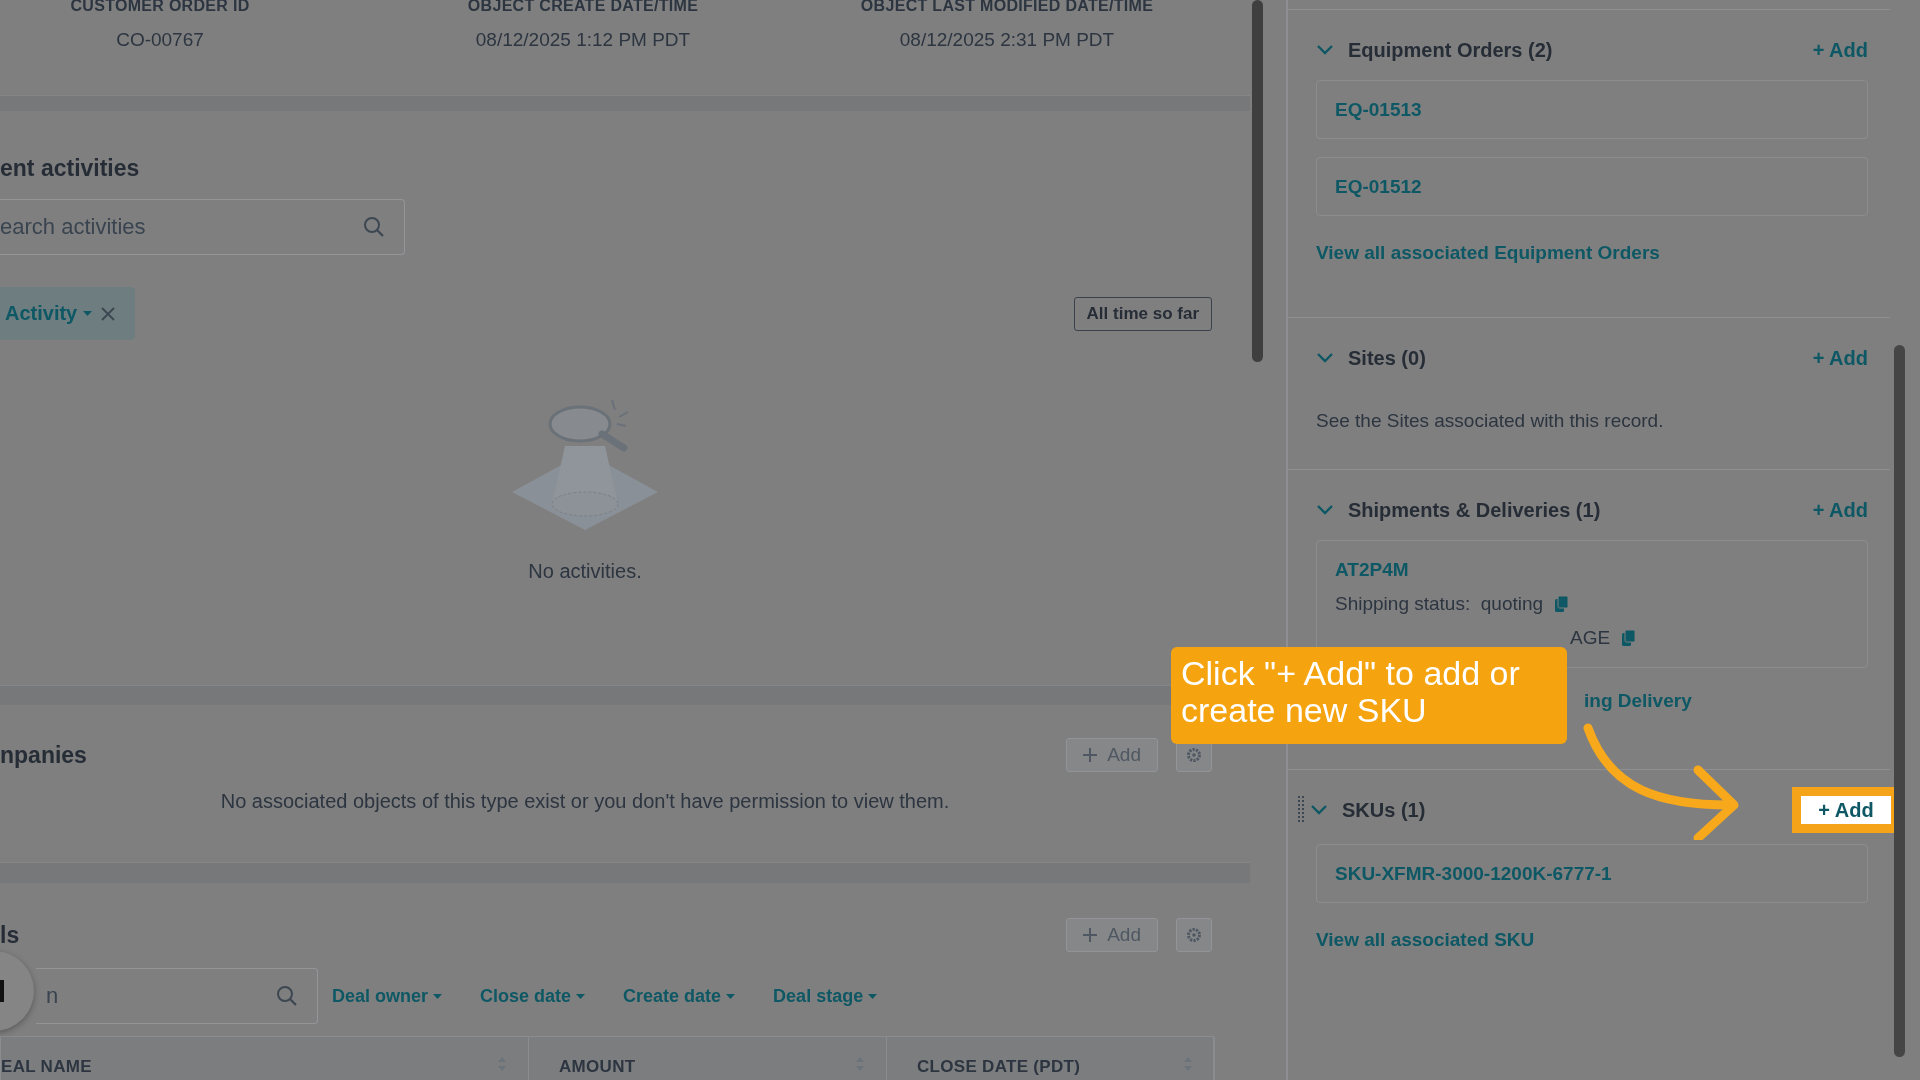 The height and width of the screenshot is (1080, 1920). Describe the element at coordinates (1638, 701) in the screenshot. I see `view-all-link: ing Delivery` at that location.